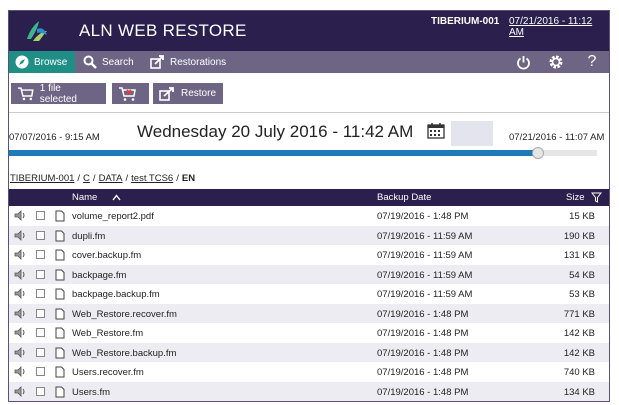 Image resolution: width=619 pixels, height=405 pixels. I want to click on file-table-header: Name Backup Date Size, so click(309, 197).